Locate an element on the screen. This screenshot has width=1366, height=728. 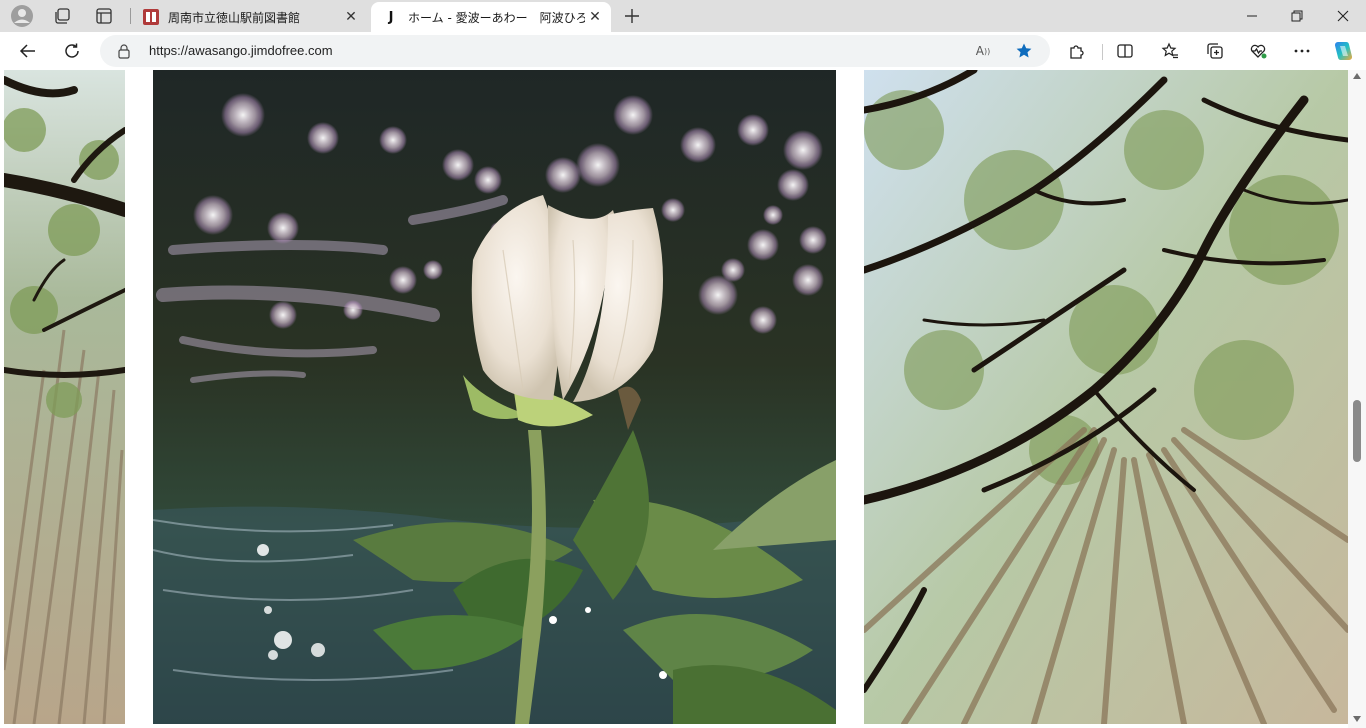
favorite-star-icon is located at coordinates (1024, 51).